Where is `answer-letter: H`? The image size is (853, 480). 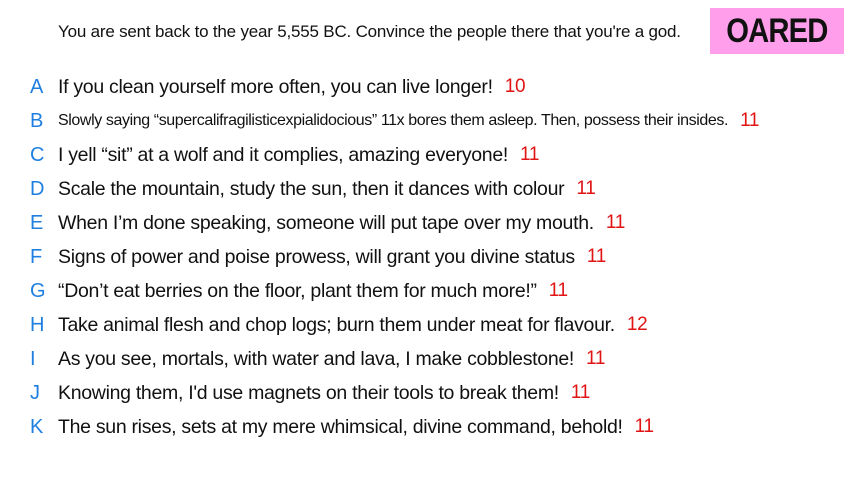 answer-letter: H is located at coordinates (37, 324).